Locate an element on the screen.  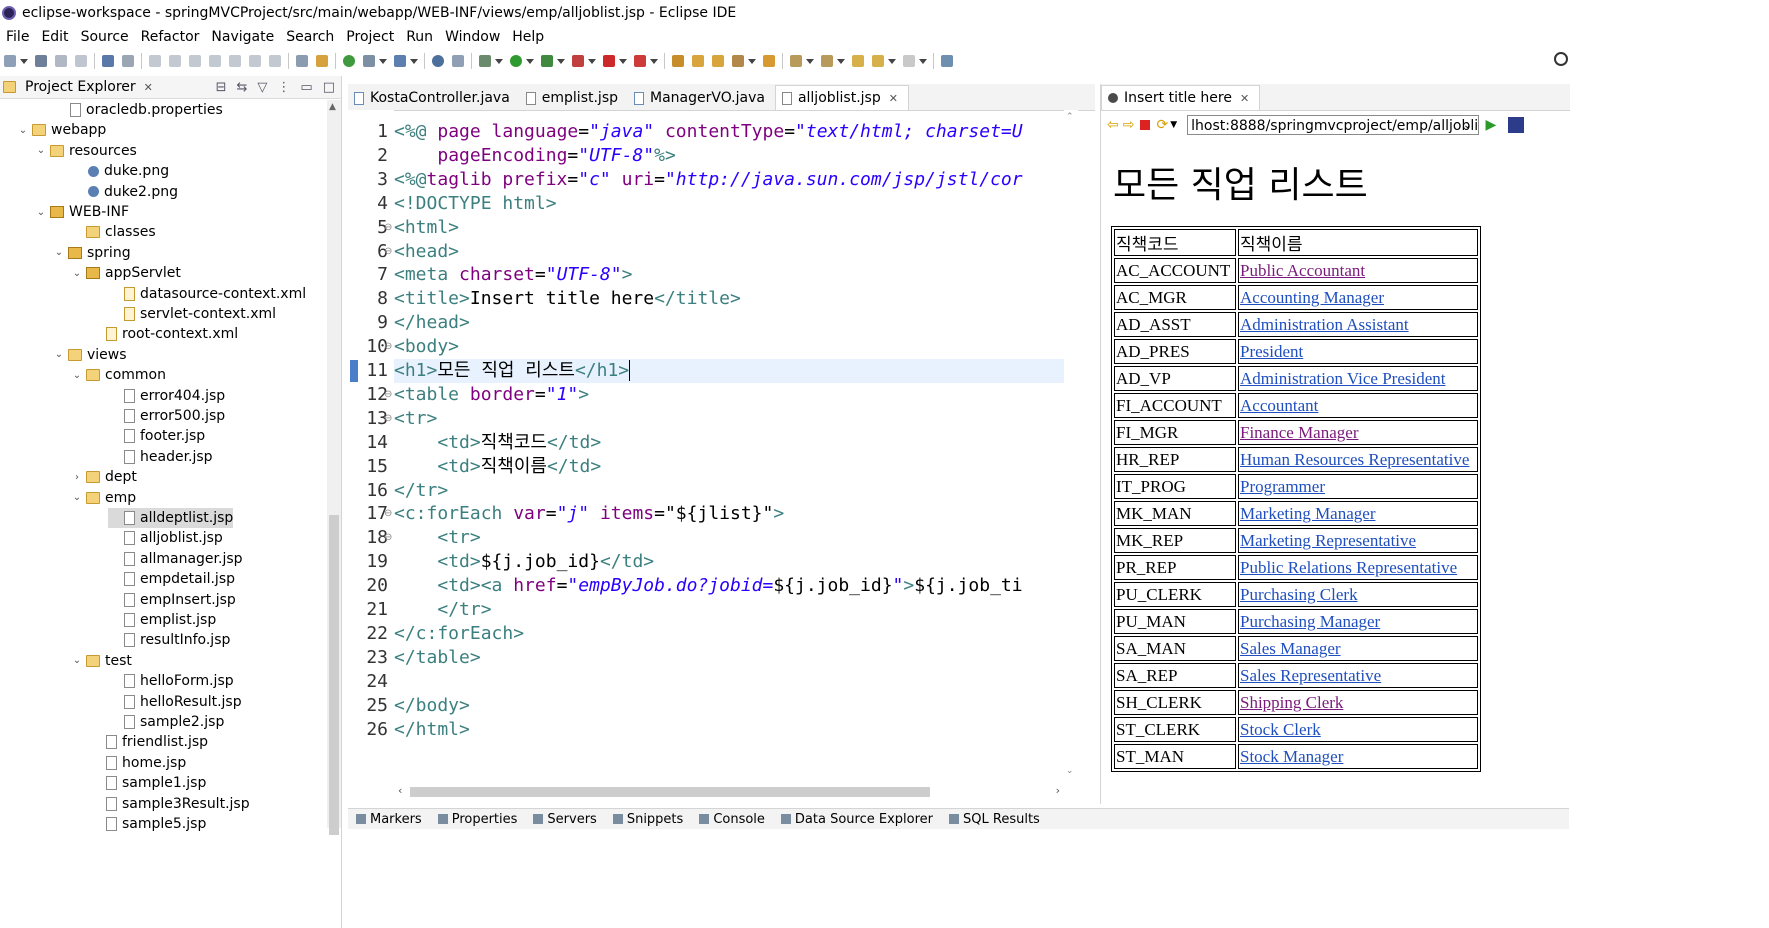
terminal-icon is located at coordinates (108, 61).